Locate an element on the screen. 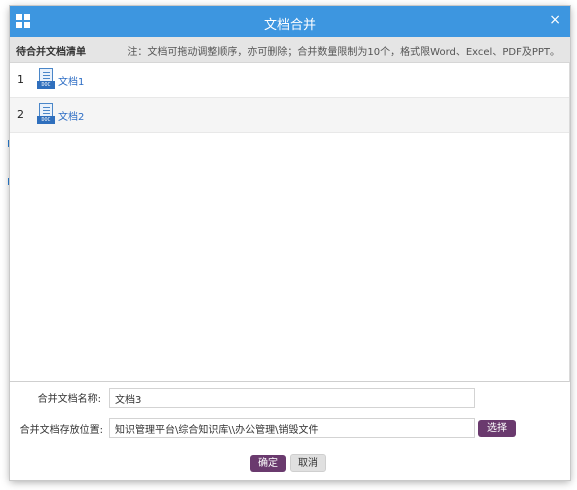  dialog-title: 文档合并 is located at coordinates (289, 25).